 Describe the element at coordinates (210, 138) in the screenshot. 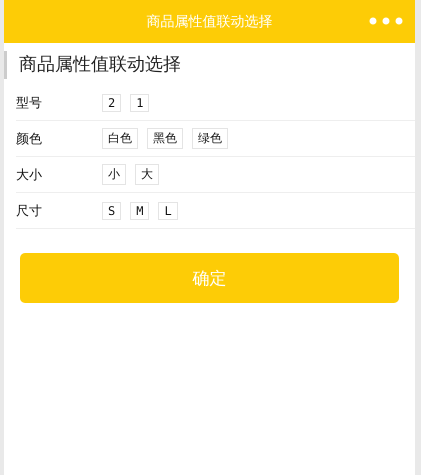

I see `attribute-option: 绿色` at that location.